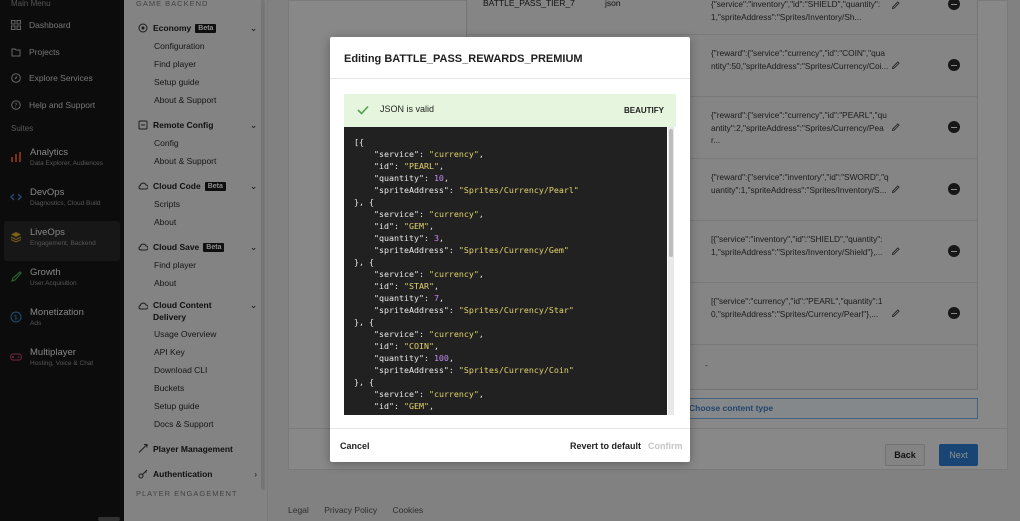 The width and height of the screenshot is (1020, 521). I want to click on dialog-title: Editing BATTLE_PASS_REWARDS_PREMIUM, so click(463, 59).